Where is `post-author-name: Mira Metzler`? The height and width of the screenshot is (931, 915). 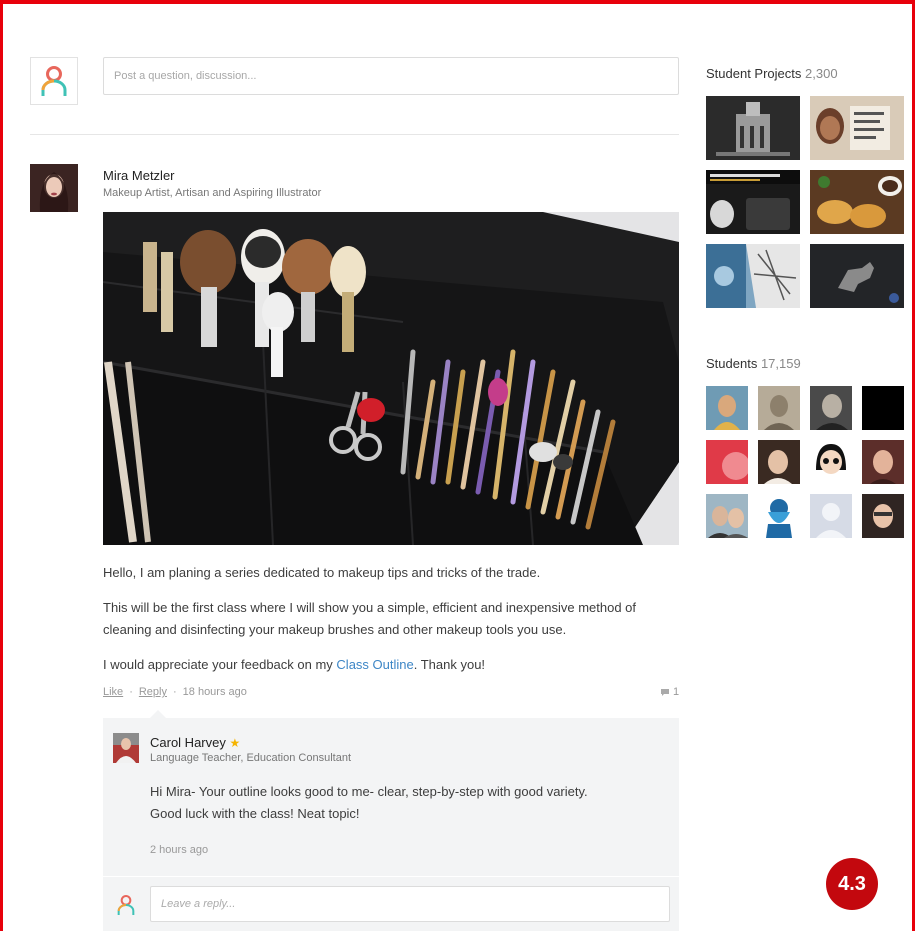 post-author-name: Mira Metzler is located at coordinates (139, 175).